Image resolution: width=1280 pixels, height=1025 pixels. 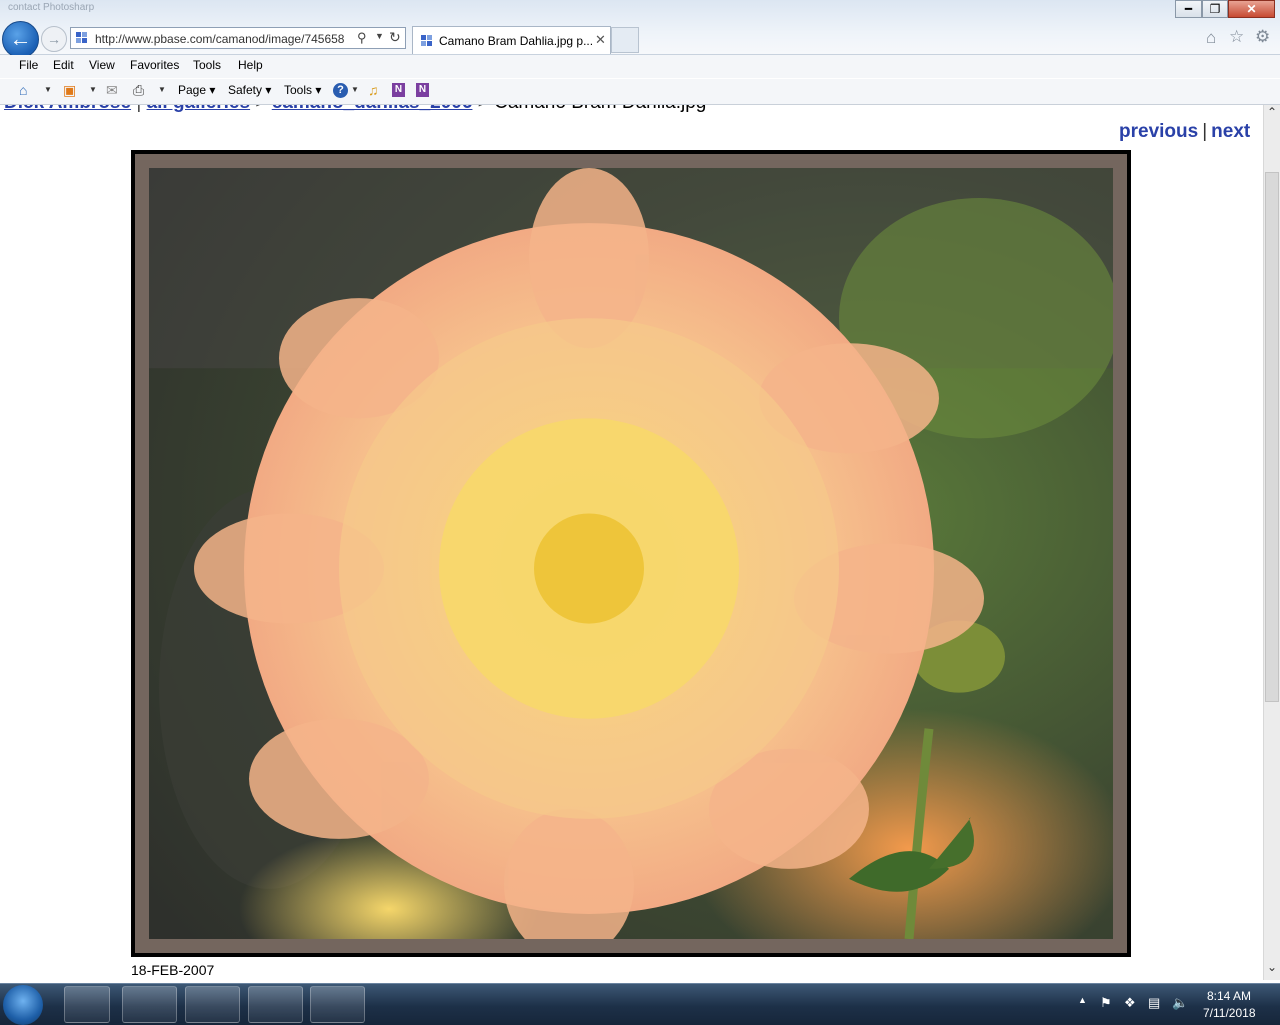 I want to click on onenote-linked-icon: N, so click(x=422, y=90).